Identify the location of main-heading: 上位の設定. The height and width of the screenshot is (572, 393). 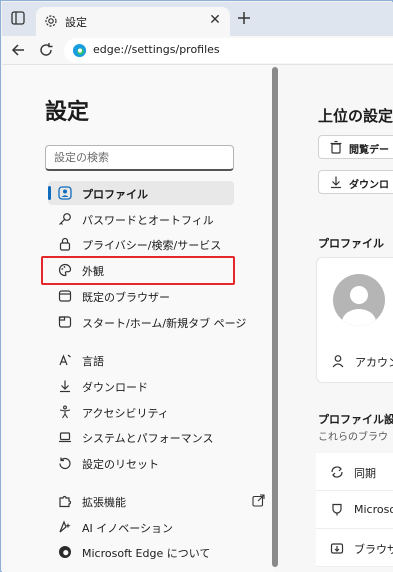
(355, 116).